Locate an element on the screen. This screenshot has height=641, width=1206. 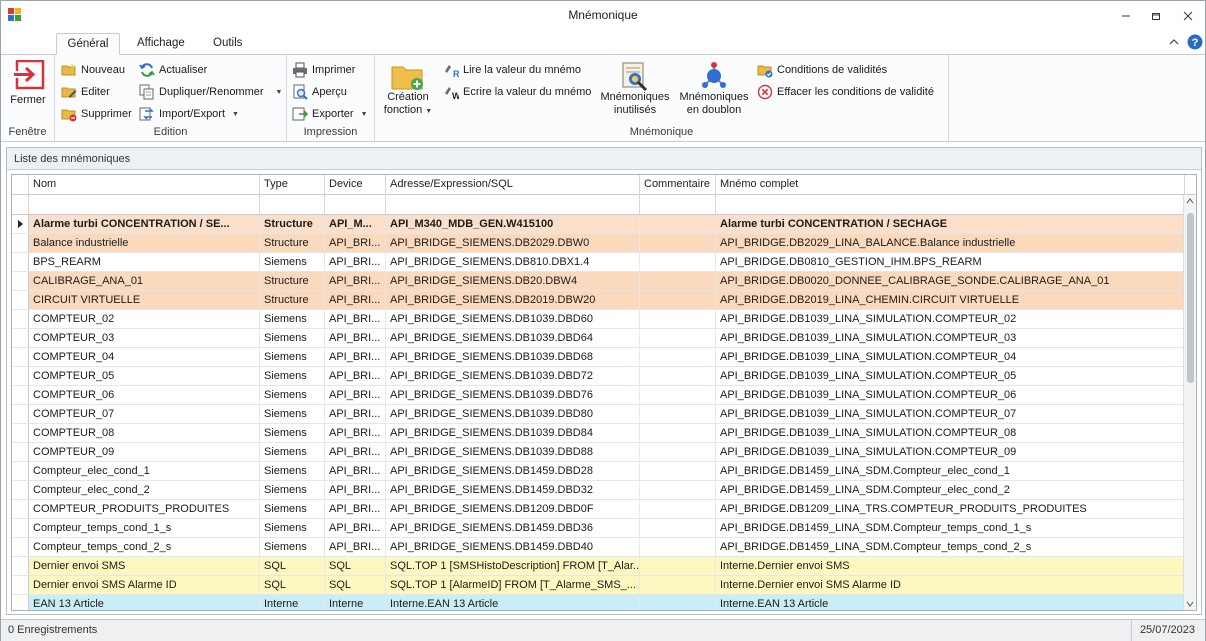
cell-adresse: API_BRIDGE_SIEMENS.DB1039.DBD68 is located at coordinates (513, 357).